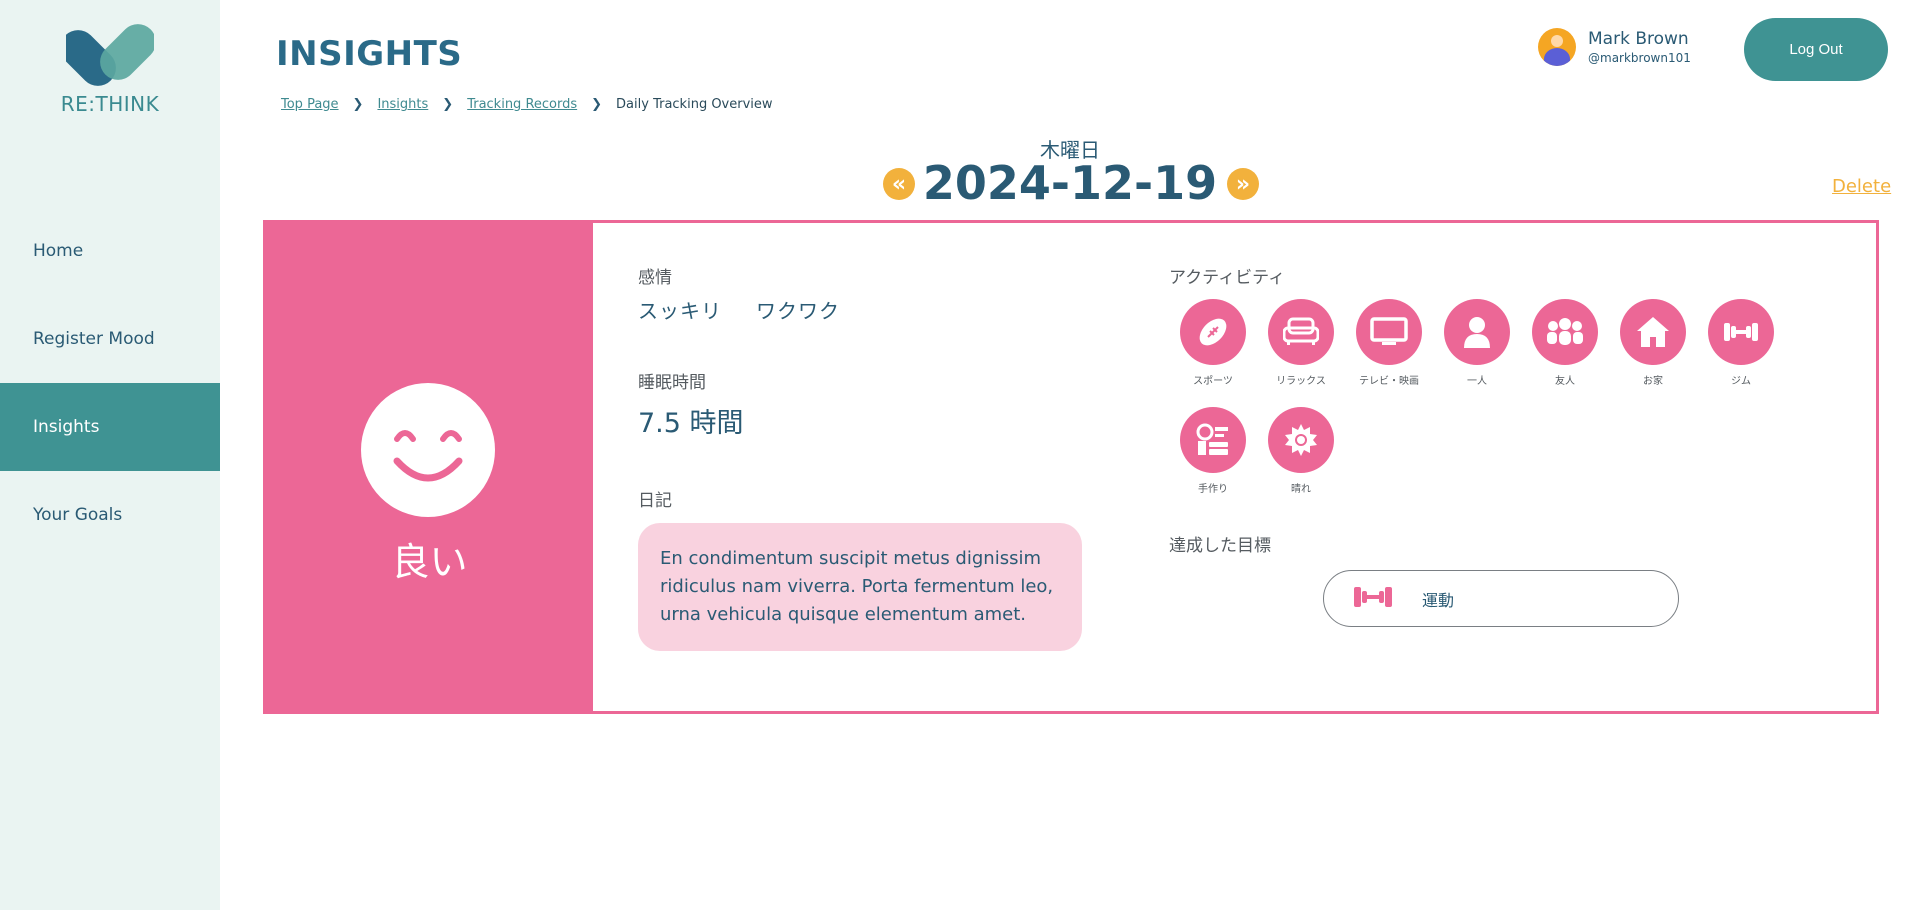 Image resolution: width=1917 pixels, height=910 pixels. I want to click on activity-label: 手作り, so click(1213, 489).